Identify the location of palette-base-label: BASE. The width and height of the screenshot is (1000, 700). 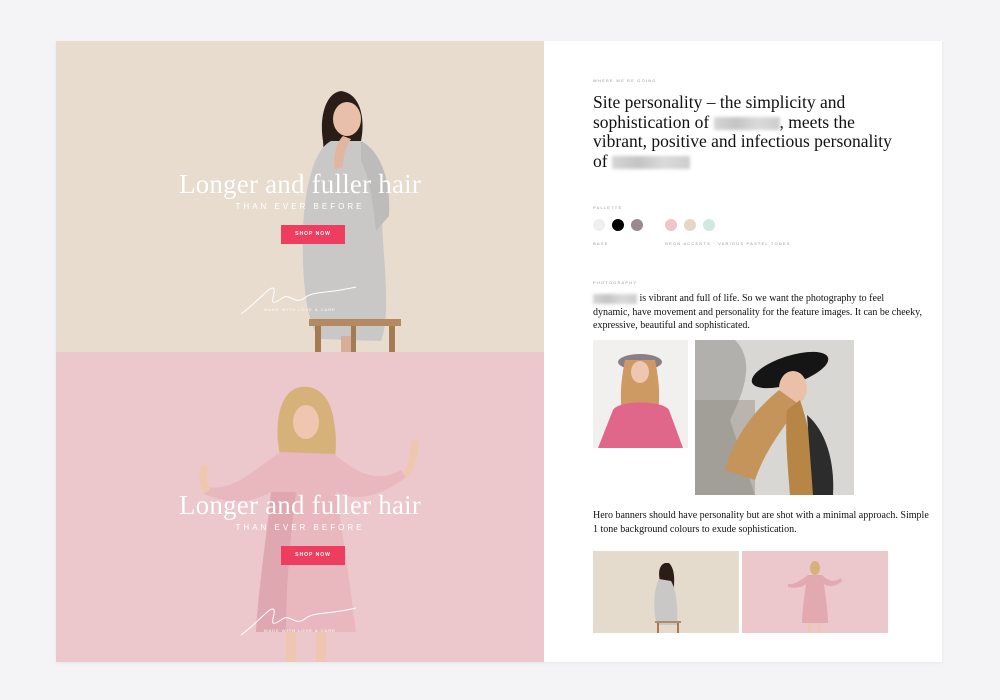
(601, 243).